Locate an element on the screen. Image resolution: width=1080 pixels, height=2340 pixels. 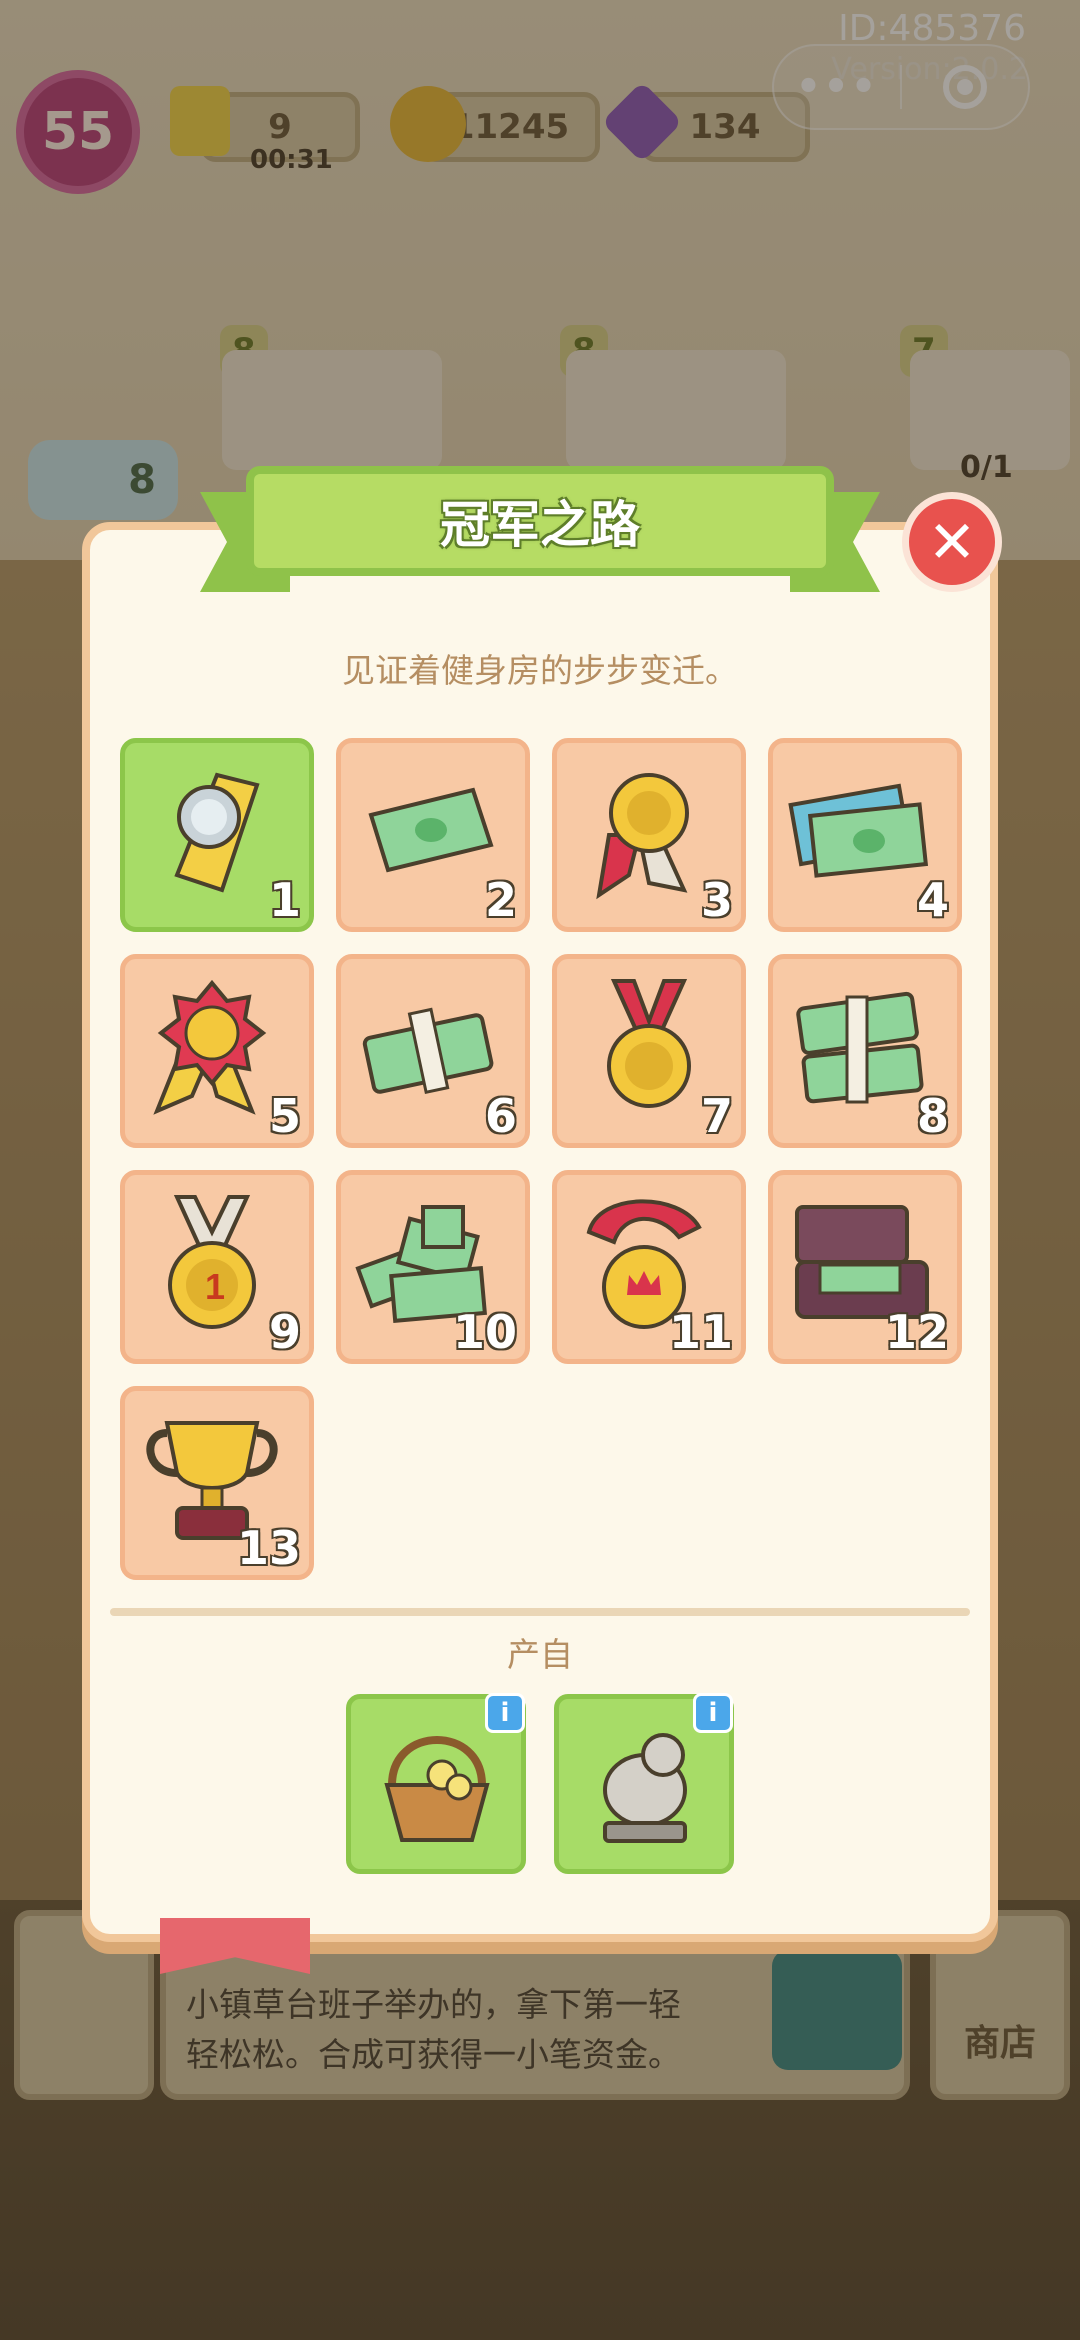
item-level: 9 is located at coordinates (284, 1332).